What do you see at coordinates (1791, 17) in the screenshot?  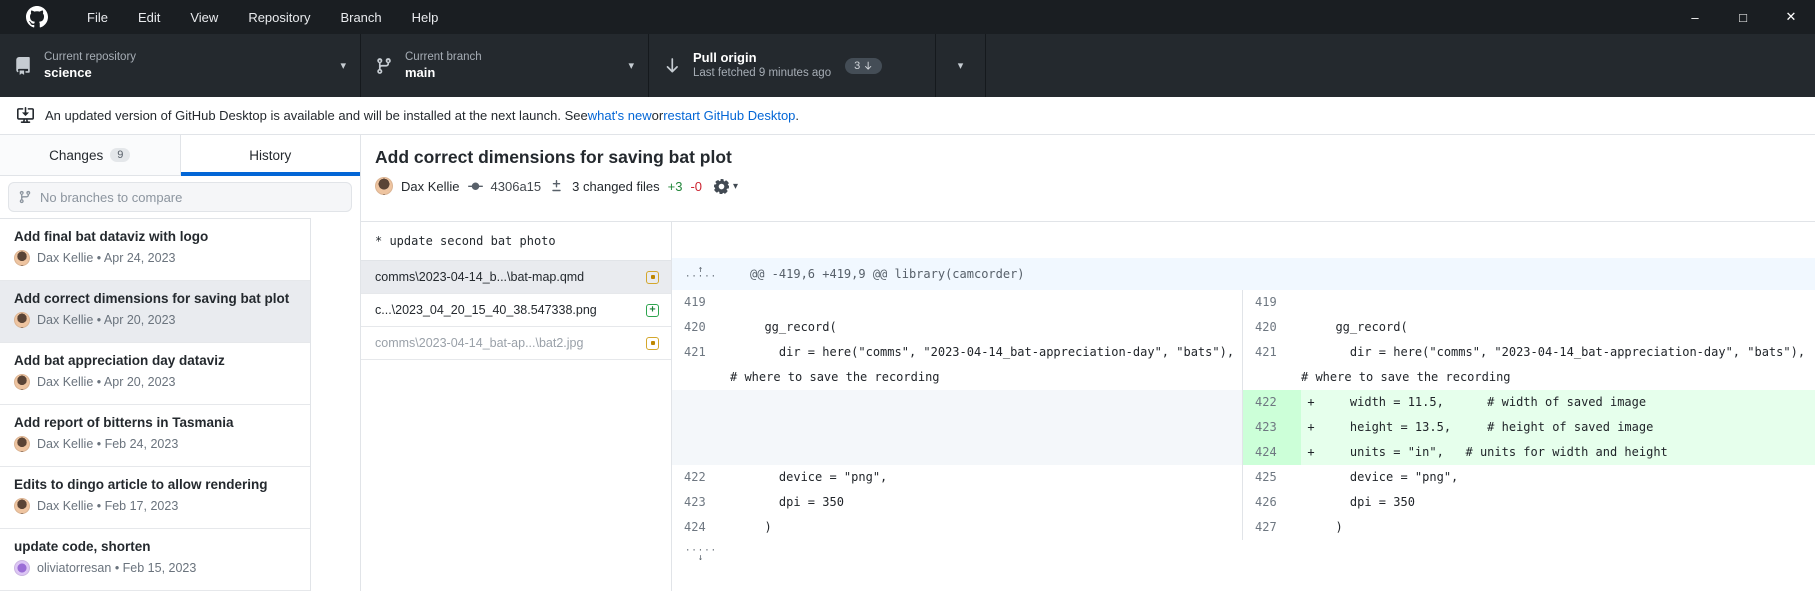 I see `close-button: ✕` at bounding box center [1791, 17].